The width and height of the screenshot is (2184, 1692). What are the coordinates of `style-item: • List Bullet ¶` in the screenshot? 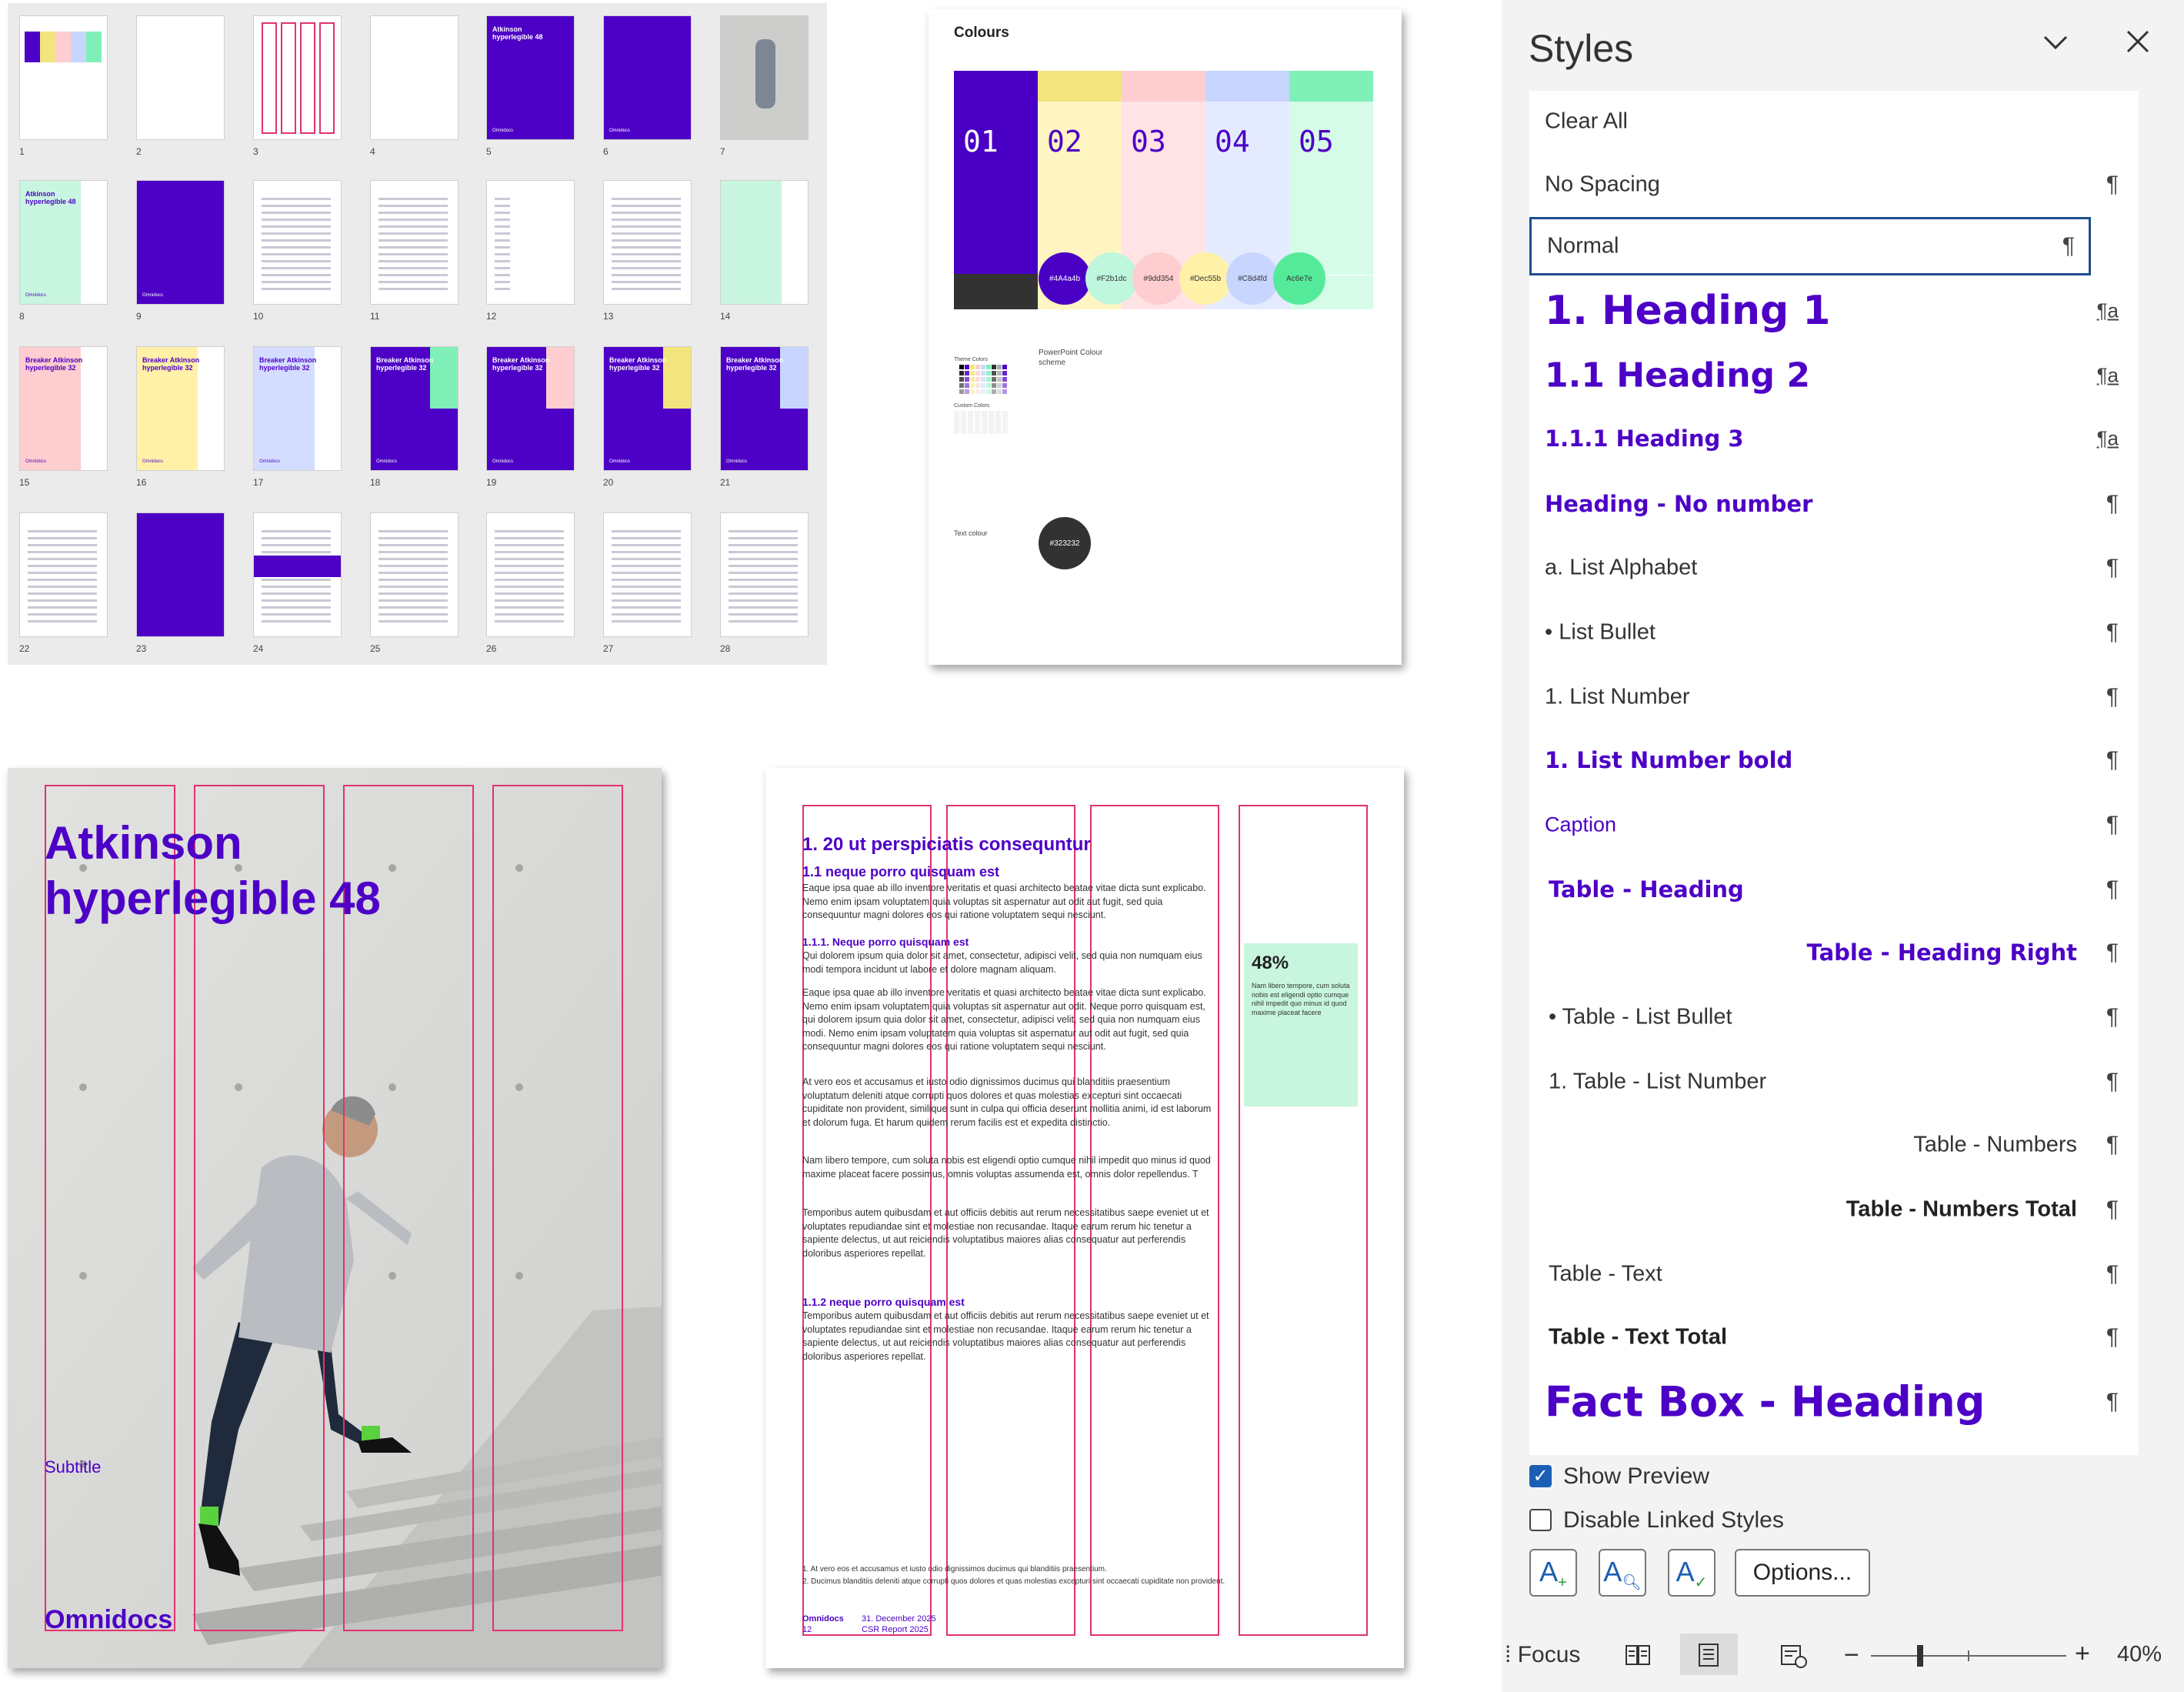 It's located at (1834, 632).